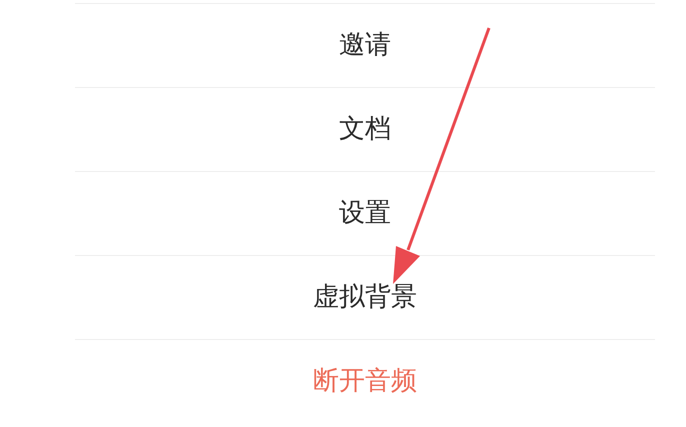 The image size is (686, 427). What do you see at coordinates (365, 45) in the screenshot?
I see `menu-item: 邀请` at bounding box center [365, 45].